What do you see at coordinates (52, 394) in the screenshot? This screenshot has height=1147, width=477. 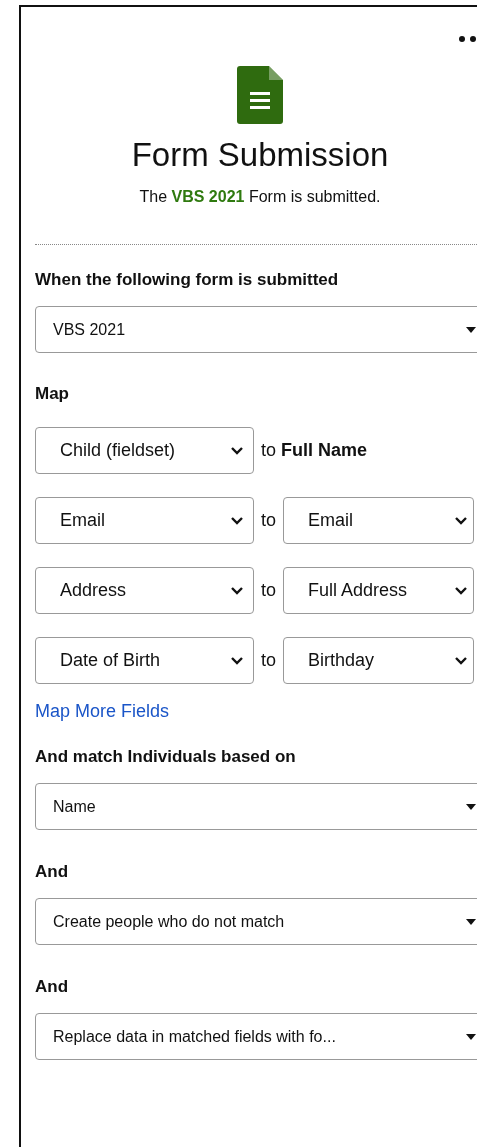 I see `section-label: Map` at bounding box center [52, 394].